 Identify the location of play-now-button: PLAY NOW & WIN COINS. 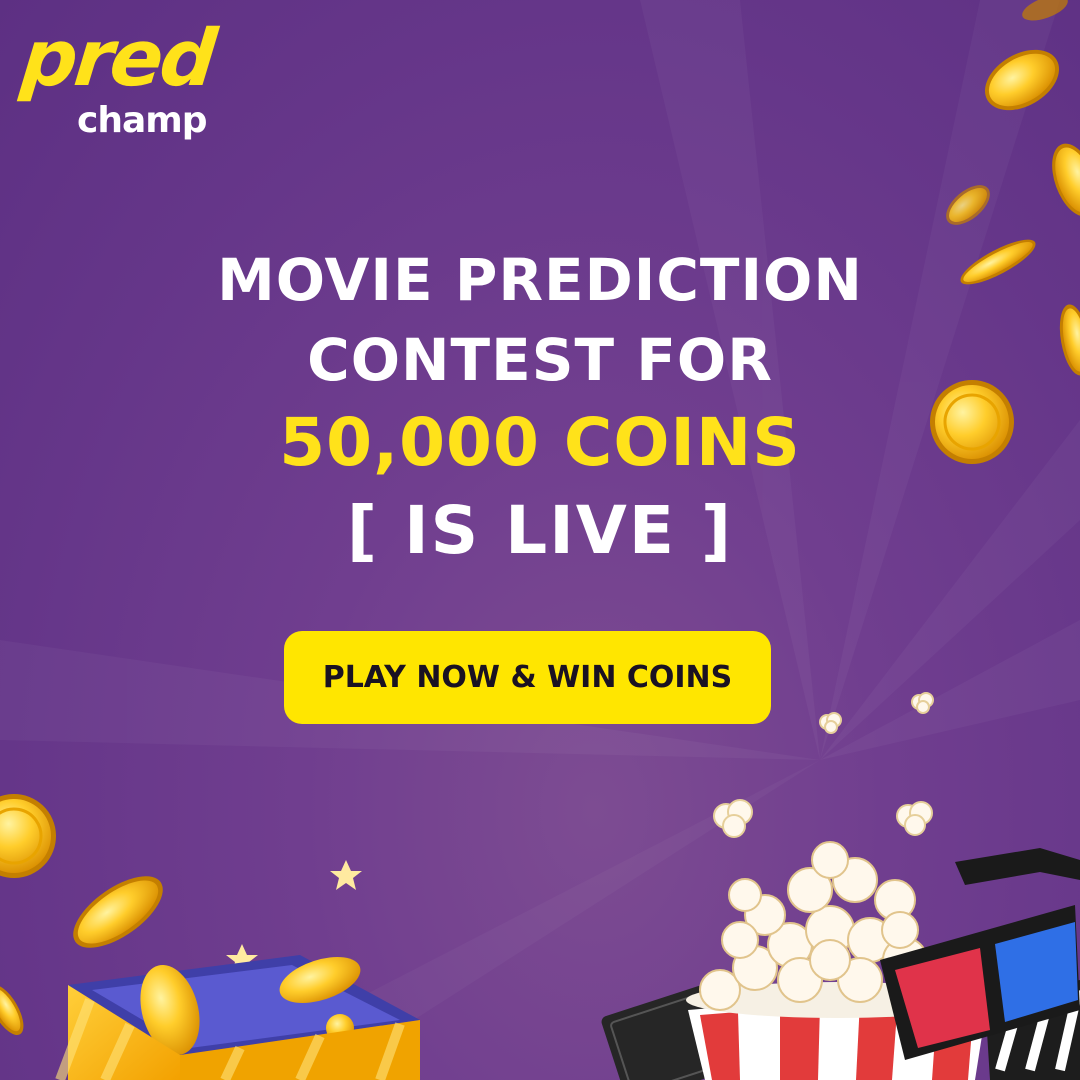
(527, 677).